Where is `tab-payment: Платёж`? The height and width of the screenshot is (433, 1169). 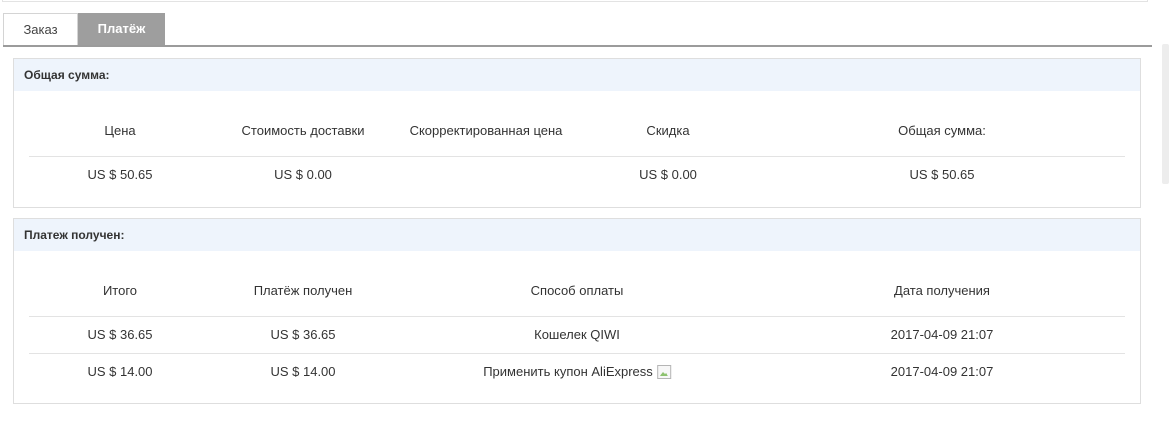
tab-payment: Платёж is located at coordinates (121, 29).